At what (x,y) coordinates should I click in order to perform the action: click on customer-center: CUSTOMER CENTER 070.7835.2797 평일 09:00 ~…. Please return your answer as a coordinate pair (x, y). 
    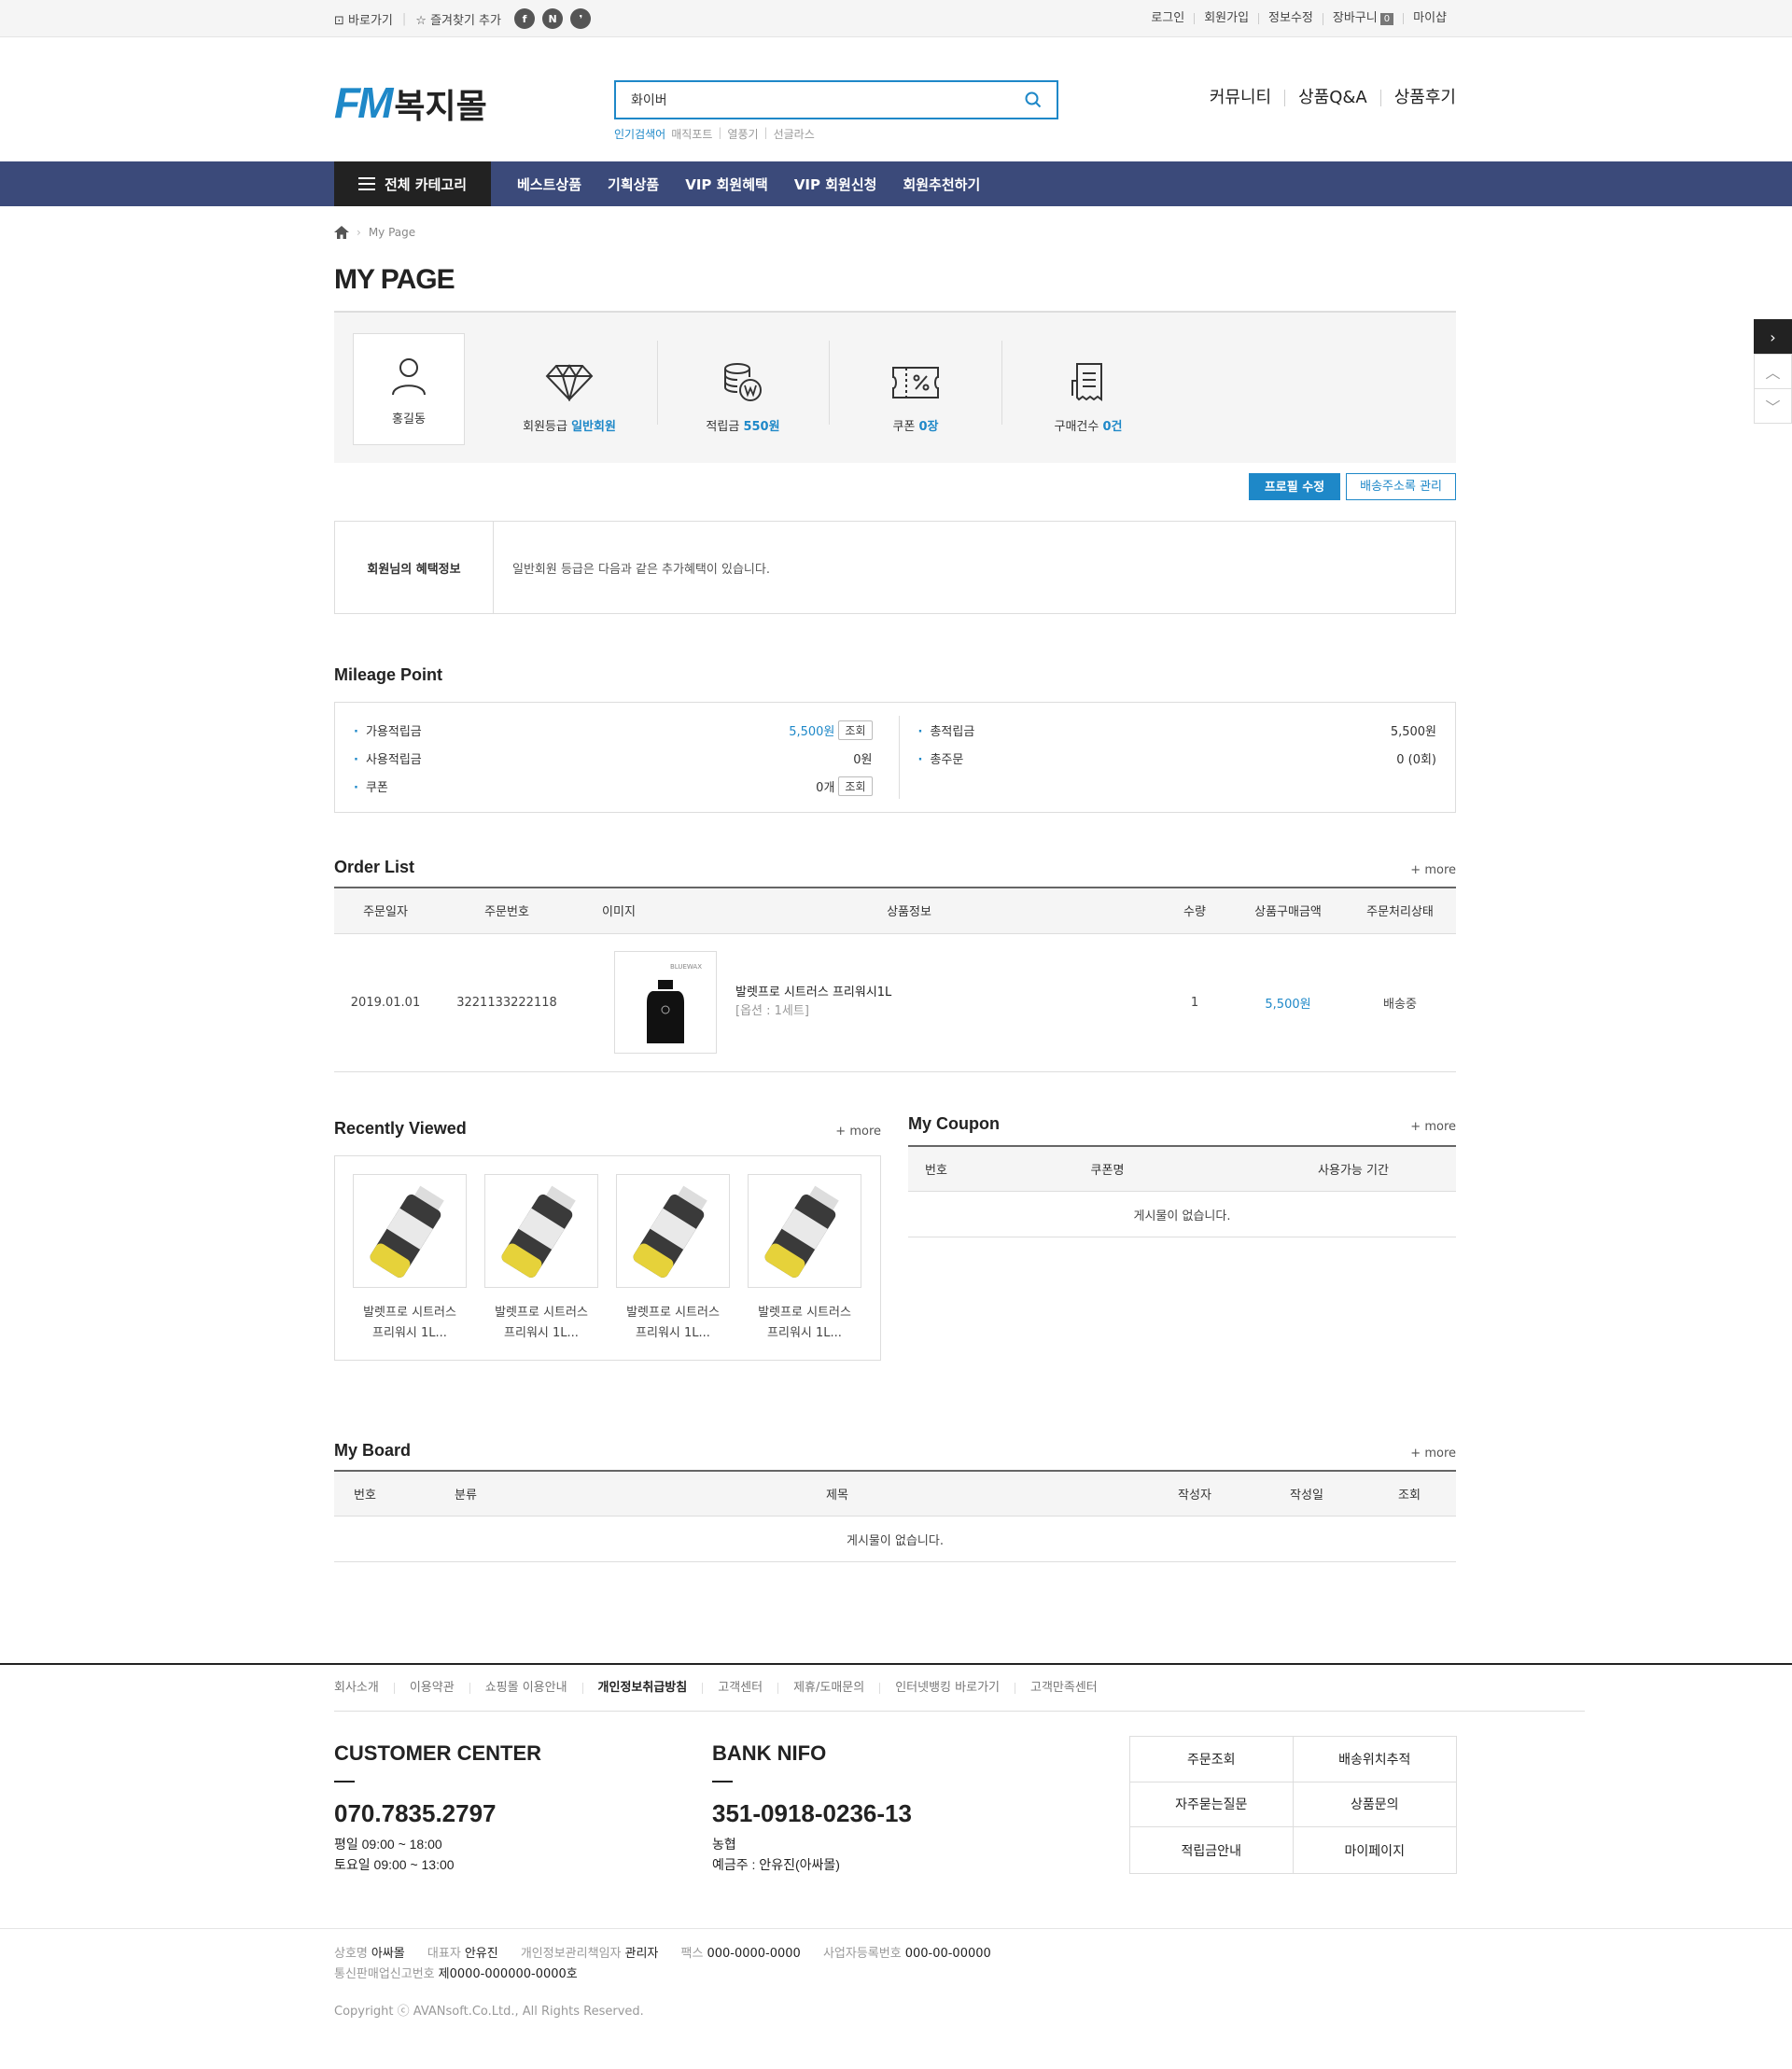
    Looking at the image, I should click on (437, 1808).